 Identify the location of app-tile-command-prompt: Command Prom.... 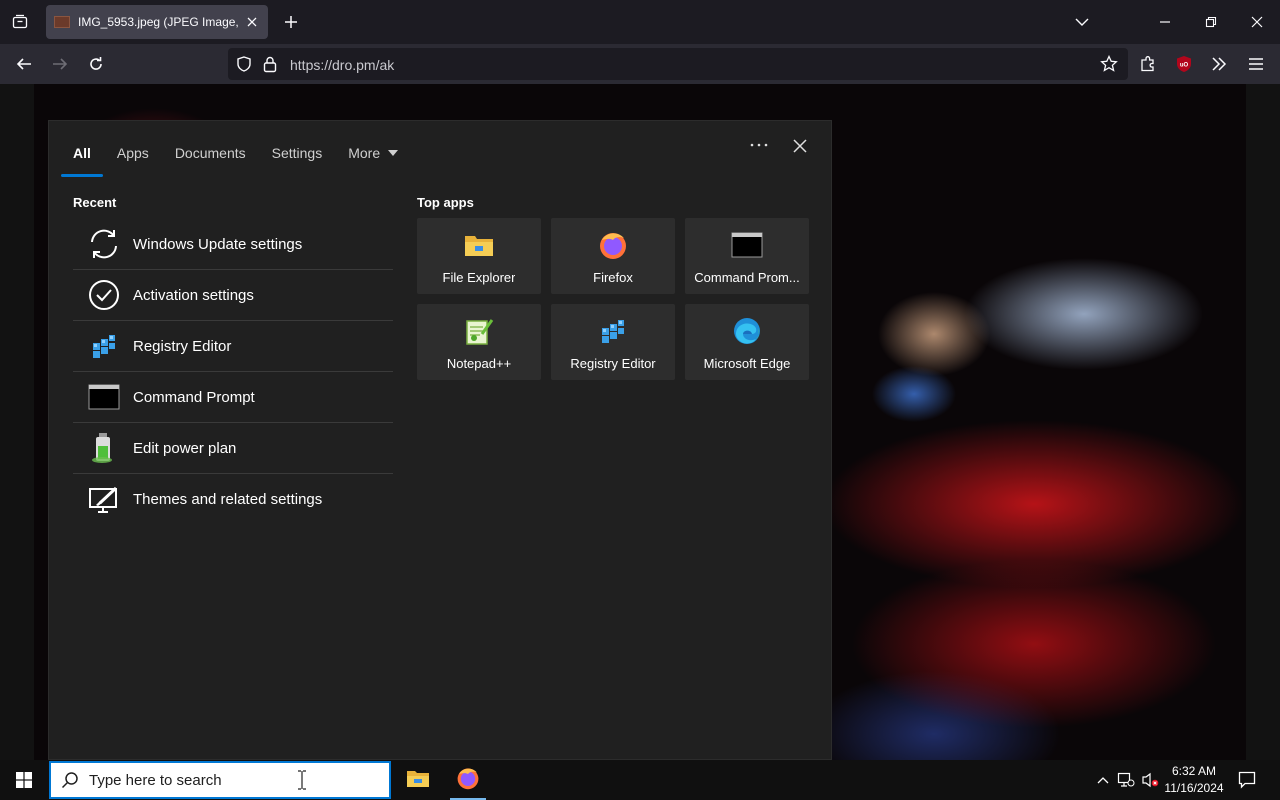
(747, 256).